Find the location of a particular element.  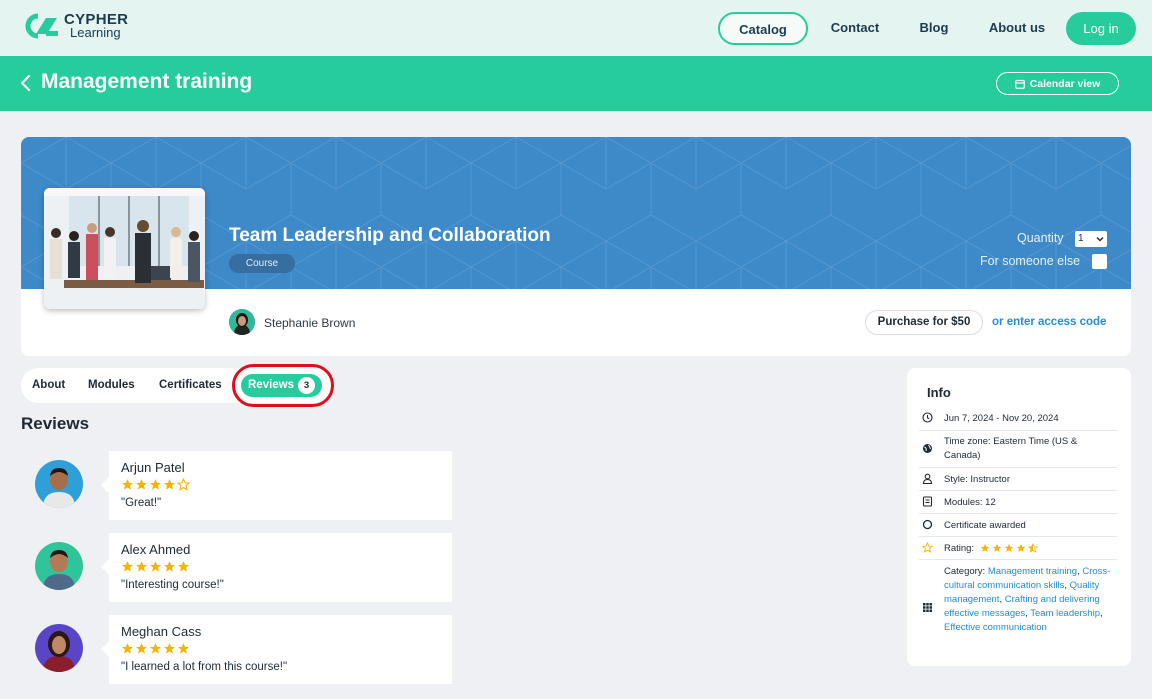

calendar-view-button: Calendar view is located at coordinates (1057, 83).